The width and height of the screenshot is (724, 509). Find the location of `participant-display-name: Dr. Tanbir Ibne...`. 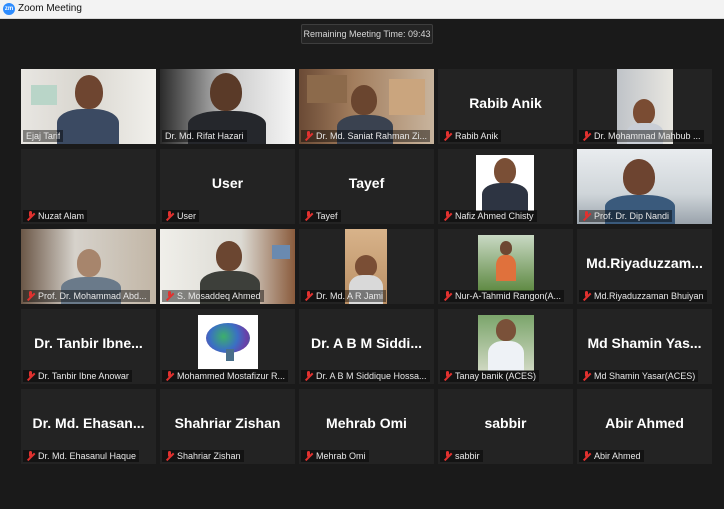

participant-display-name: Dr. Tanbir Ibne... is located at coordinates (88, 343).